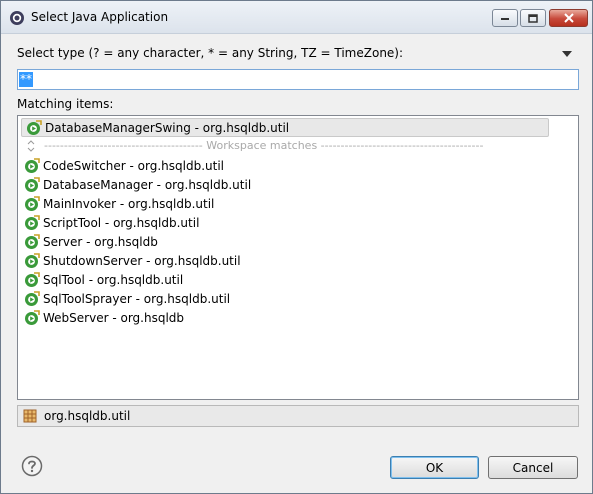 The image size is (593, 494). I want to click on eclipse-icon, so click(17, 18).